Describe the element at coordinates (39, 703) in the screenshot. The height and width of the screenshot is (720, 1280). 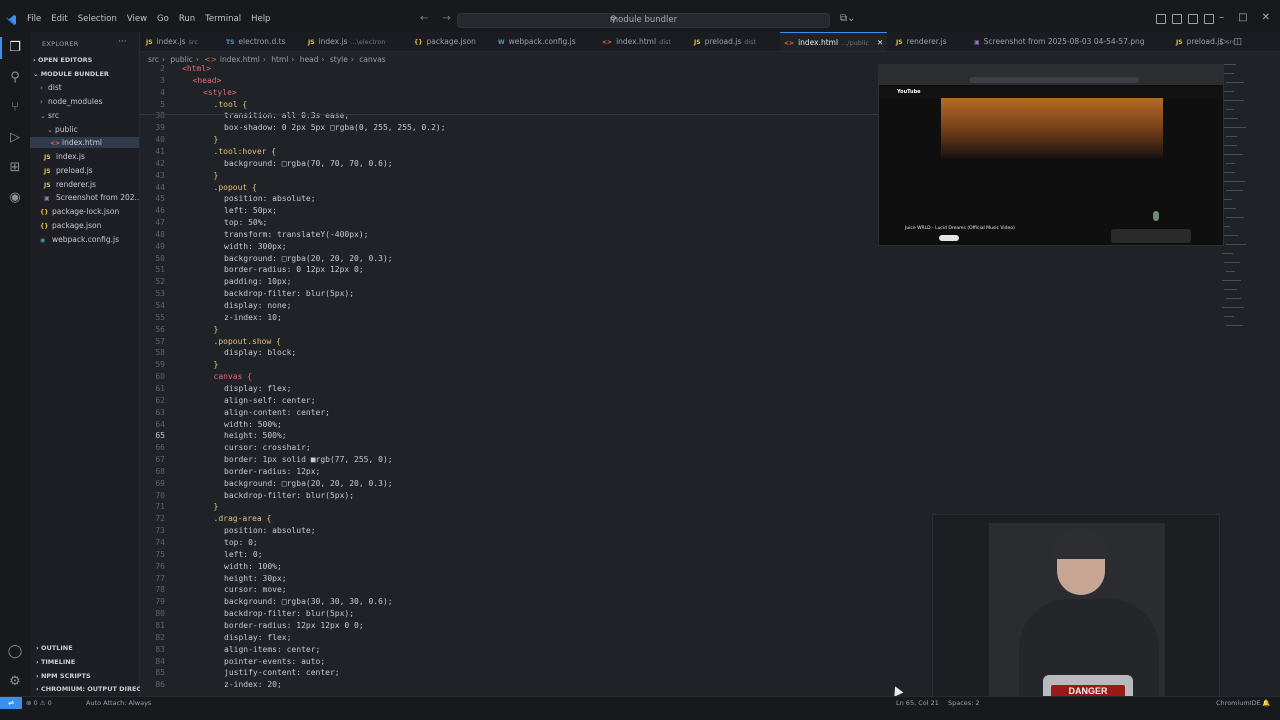
I see `problems-status: ⊗ 0 ⚠ 0` at that location.